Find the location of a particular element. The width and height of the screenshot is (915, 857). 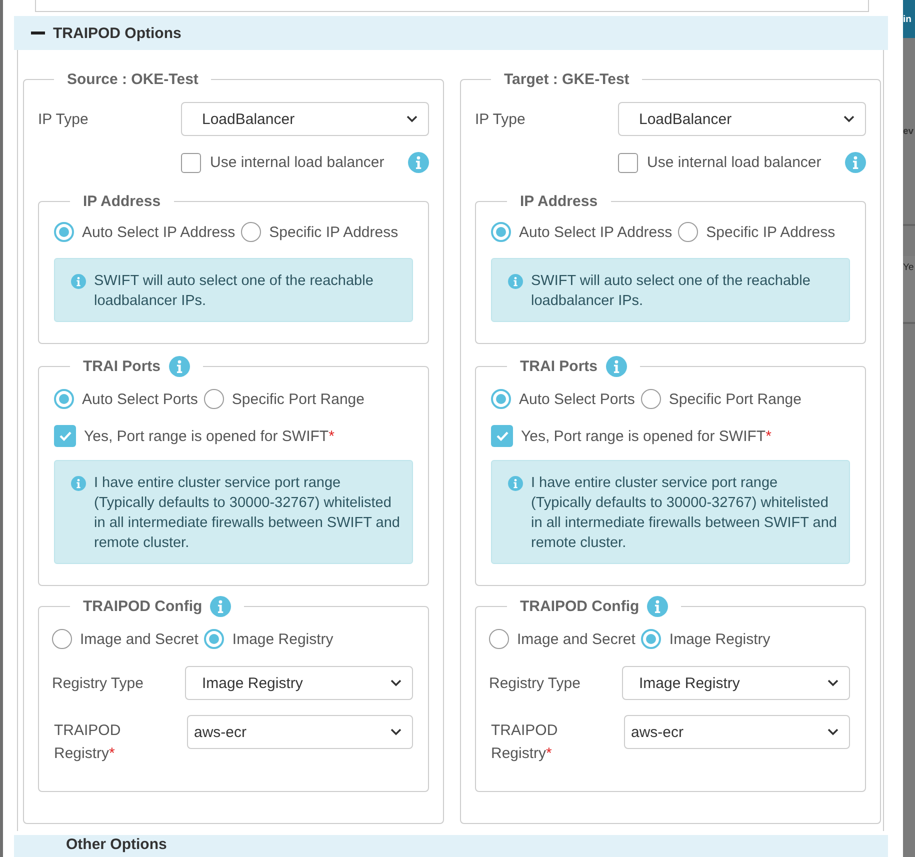

panel-header: TRAIPOD Options is located at coordinates (451, 33).